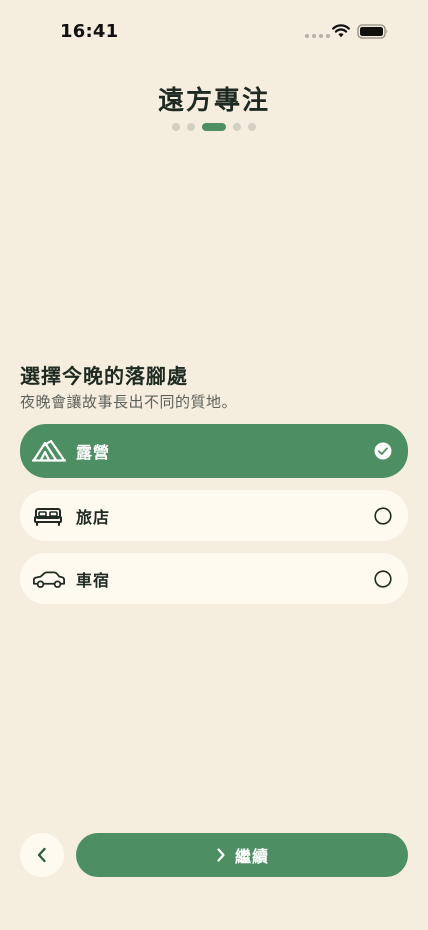 Image resolution: width=428 pixels, height=930 pixels. I want to click on page-indicator, so click(214, 127).